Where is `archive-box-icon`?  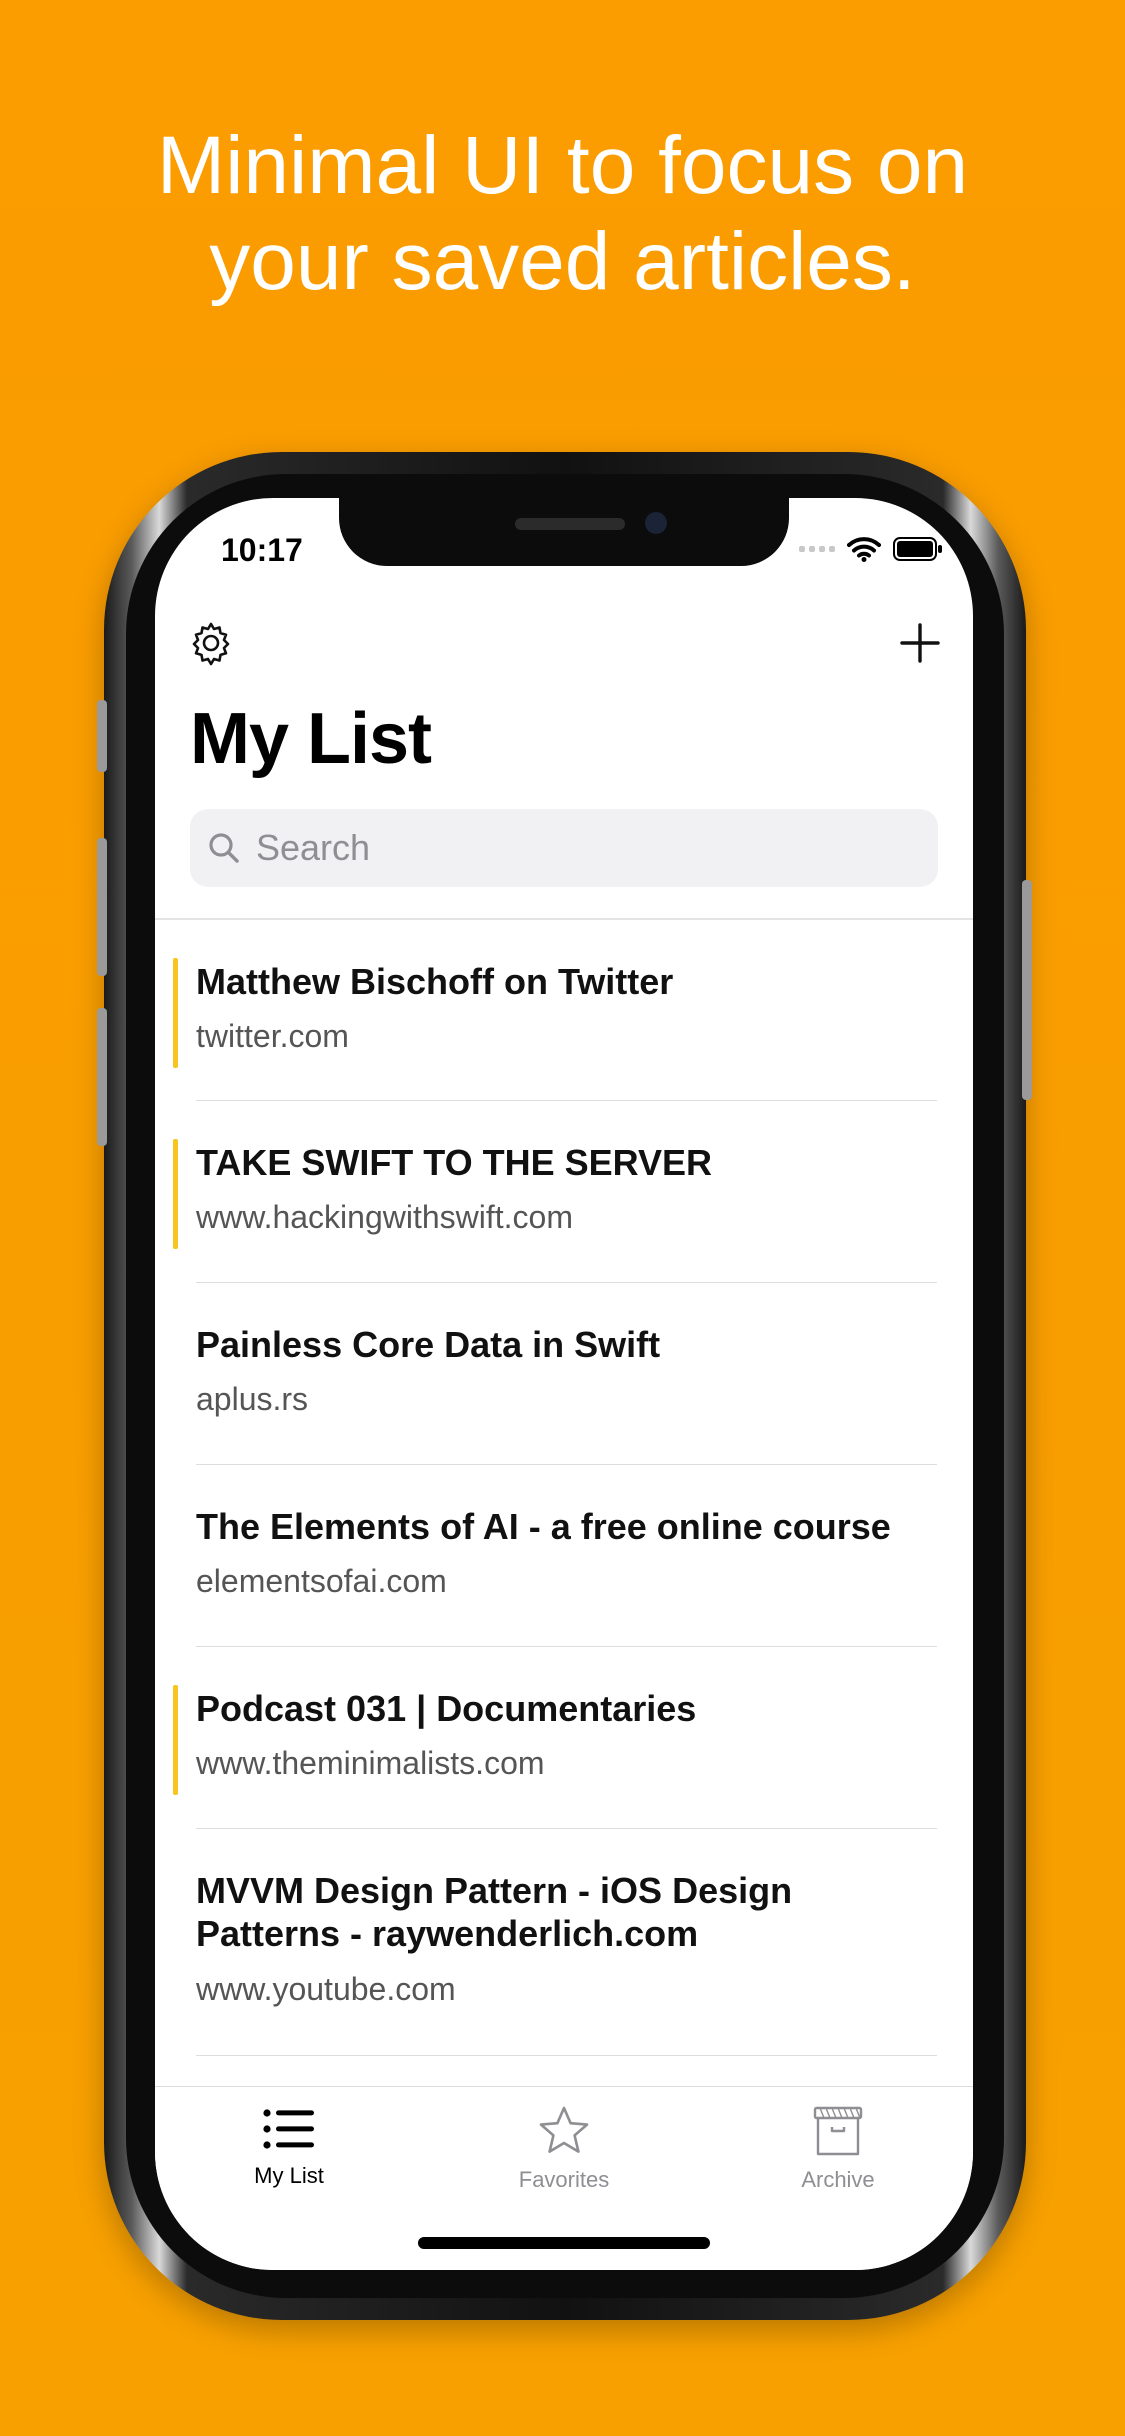 archive-box-icon is located at coordinates (838, 2131).